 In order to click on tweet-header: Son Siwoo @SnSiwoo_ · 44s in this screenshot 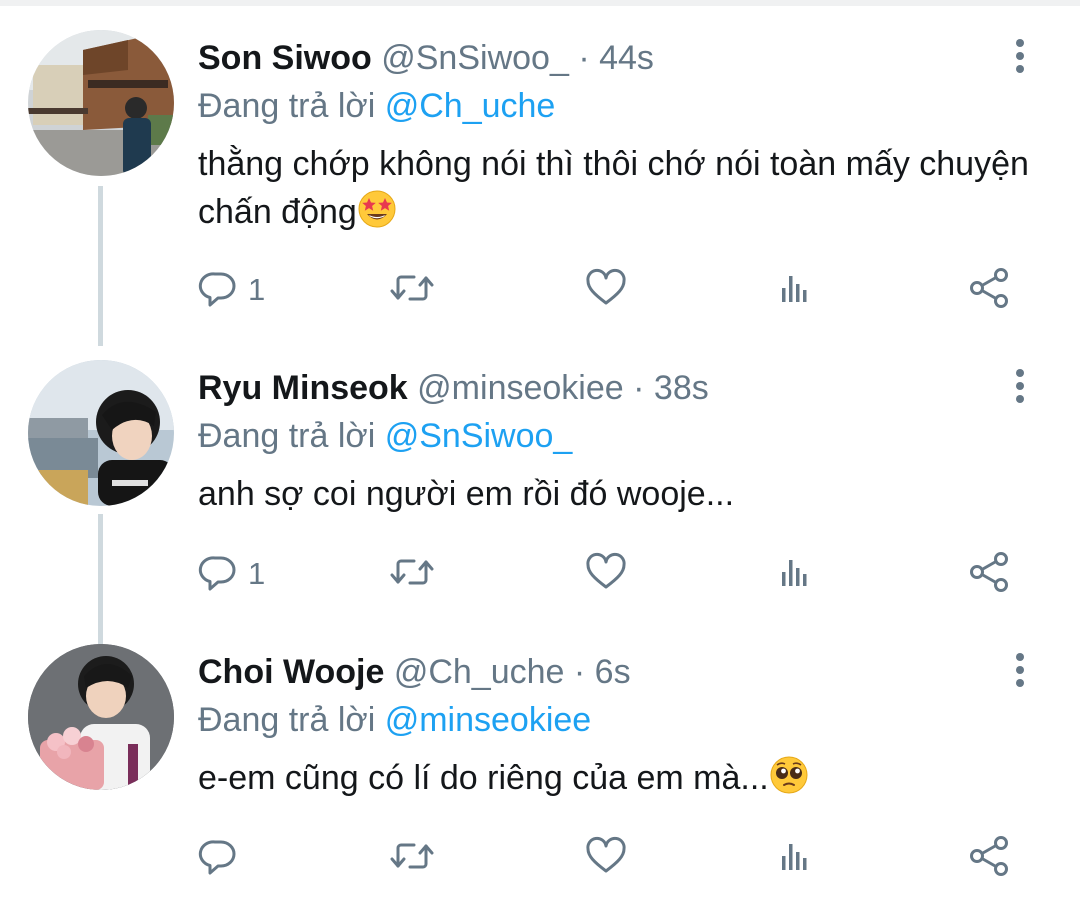, I will do `click(426, 58)`.